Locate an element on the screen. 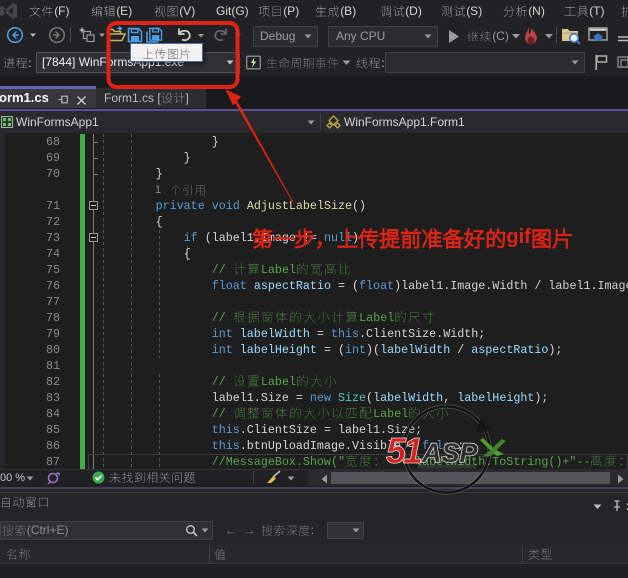  svg-text: 51 is located at coordinates (404, 450).